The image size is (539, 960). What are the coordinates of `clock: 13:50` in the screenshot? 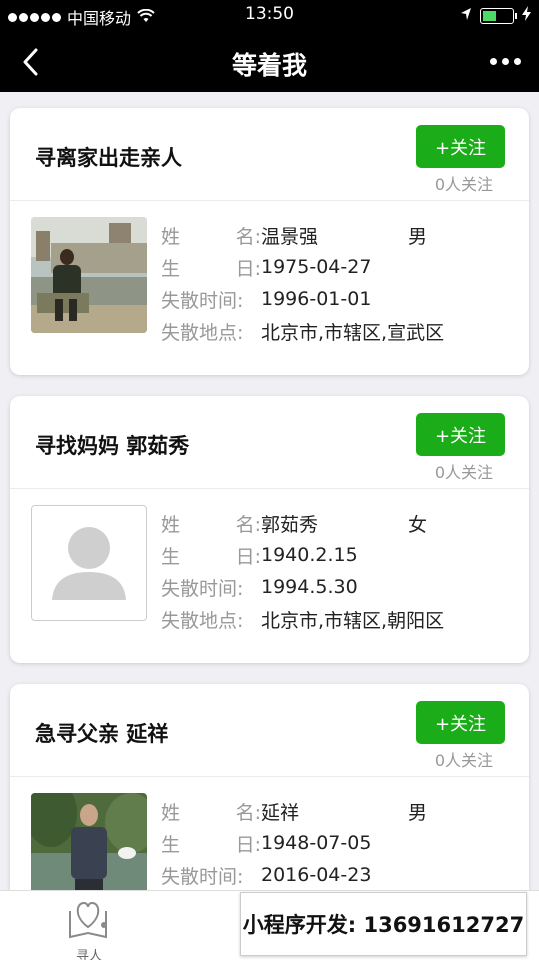 It's located at (269, 14).